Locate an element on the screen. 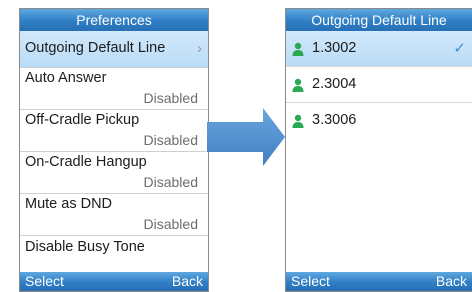  menu-item-off-cradle-pickup: Off-Cradle Pickup Disabled is located at coordinates (114, 131).